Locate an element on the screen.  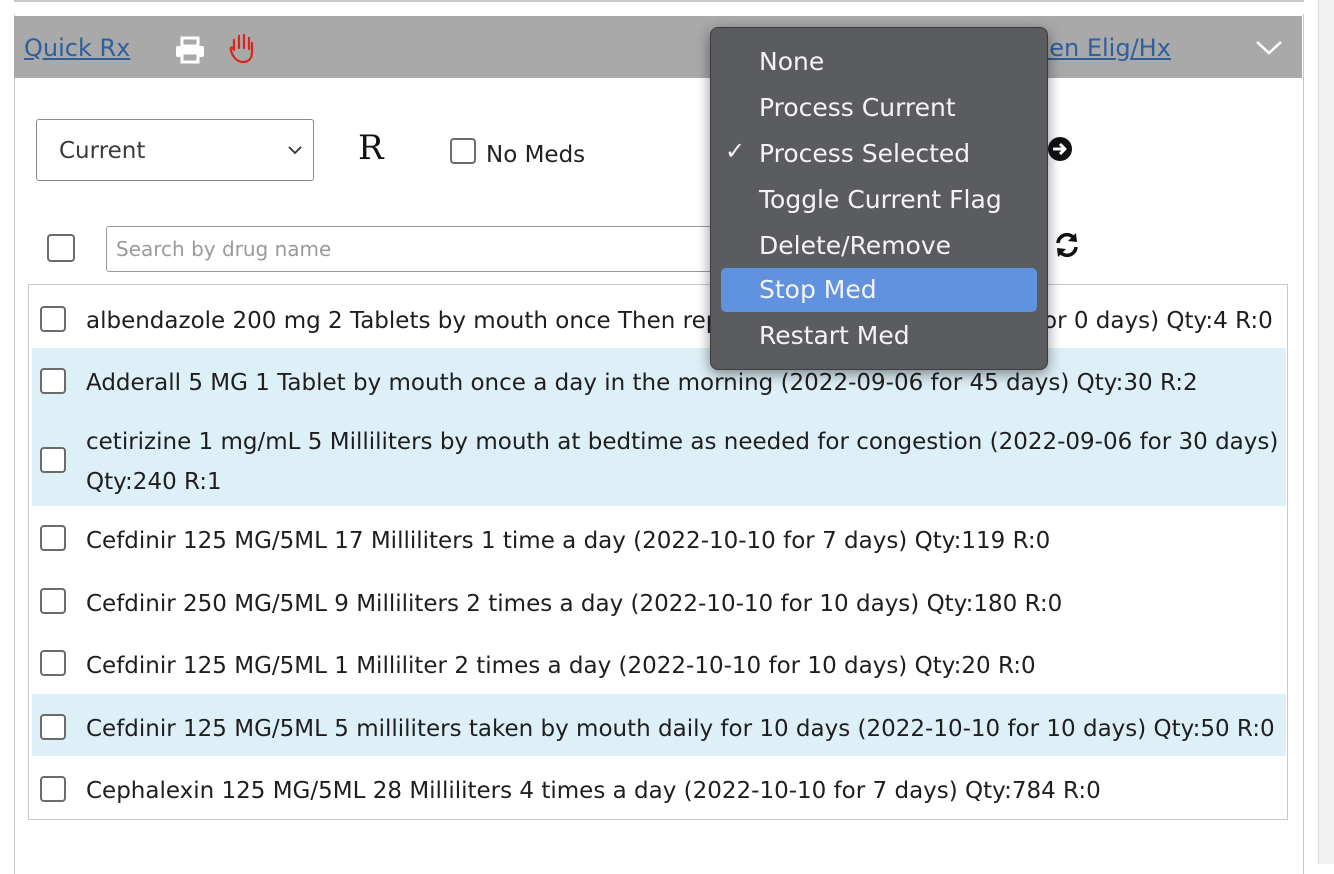
no-meds-checkbox is located at coordinates (463, 151).